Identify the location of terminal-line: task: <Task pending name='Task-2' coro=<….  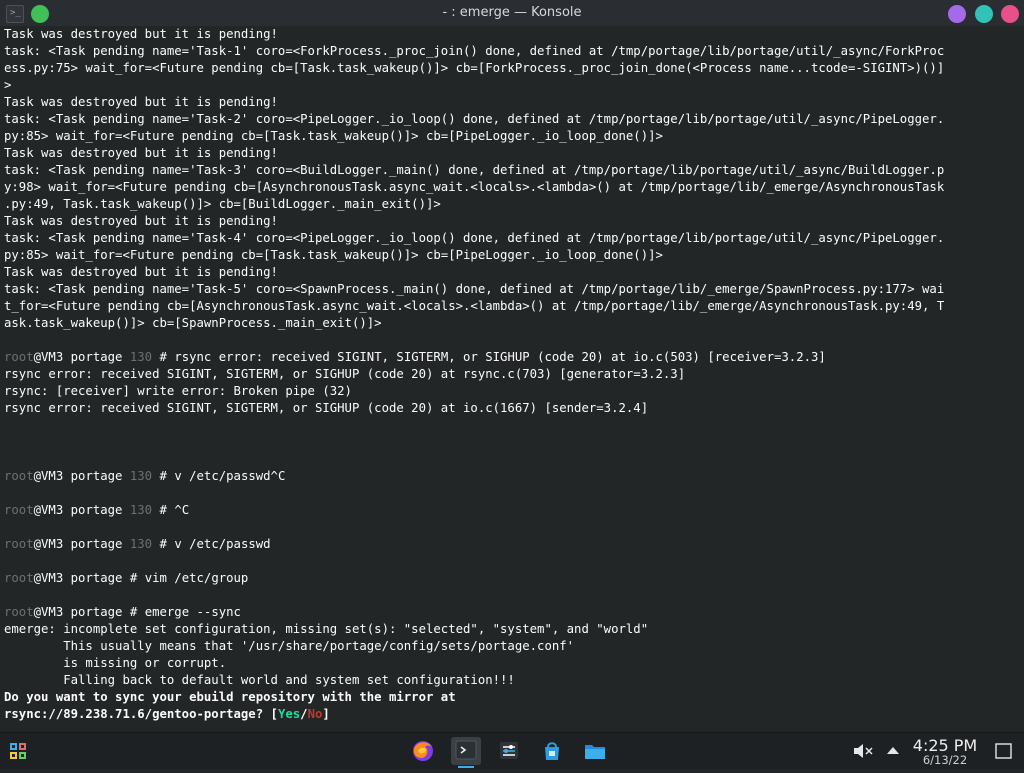
(474, 119).